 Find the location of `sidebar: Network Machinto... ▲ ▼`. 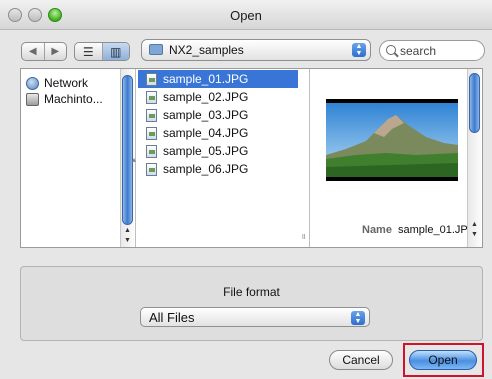

sidebar: Network Machinto... ▲ ▼ is located at coordinates (78, 158).